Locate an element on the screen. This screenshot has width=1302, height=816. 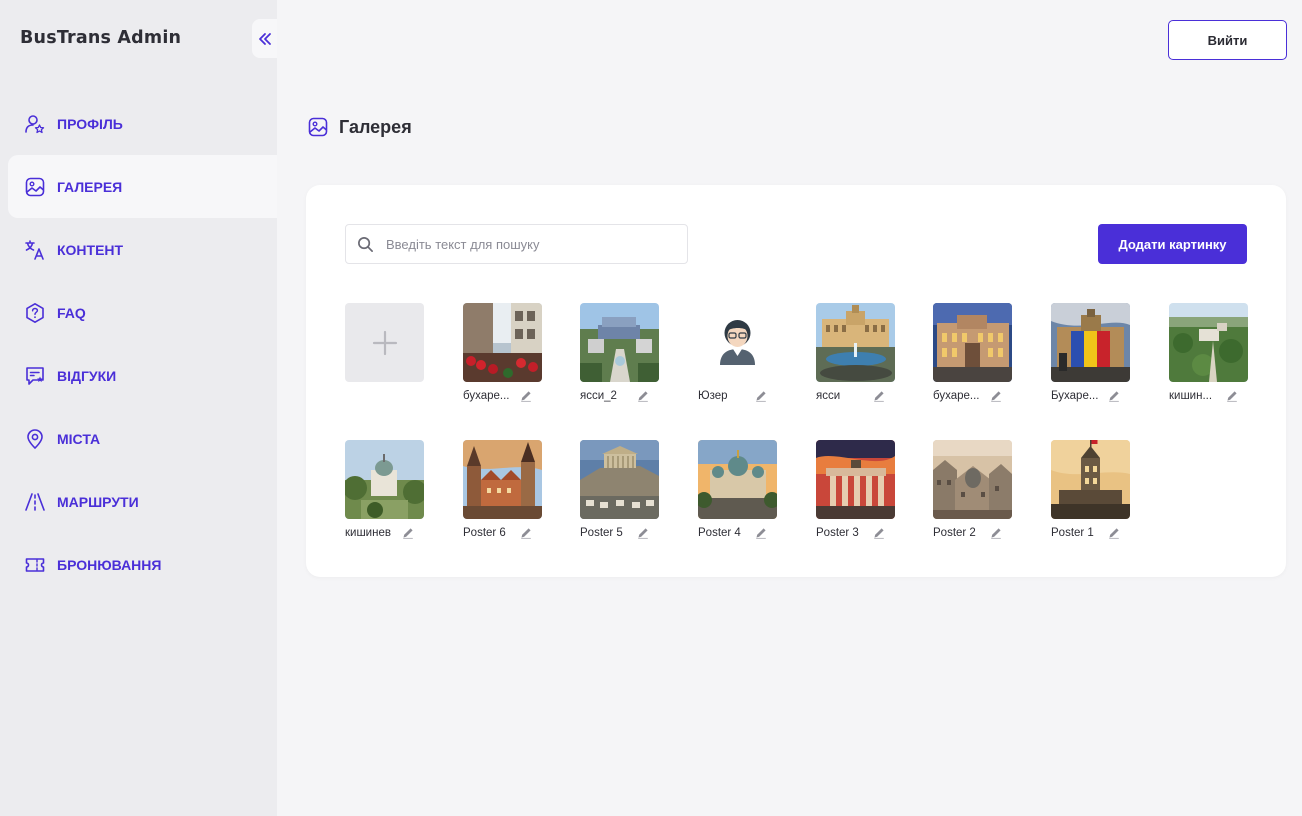
collapse-sidebar-button is located at coordinates (264, 38).